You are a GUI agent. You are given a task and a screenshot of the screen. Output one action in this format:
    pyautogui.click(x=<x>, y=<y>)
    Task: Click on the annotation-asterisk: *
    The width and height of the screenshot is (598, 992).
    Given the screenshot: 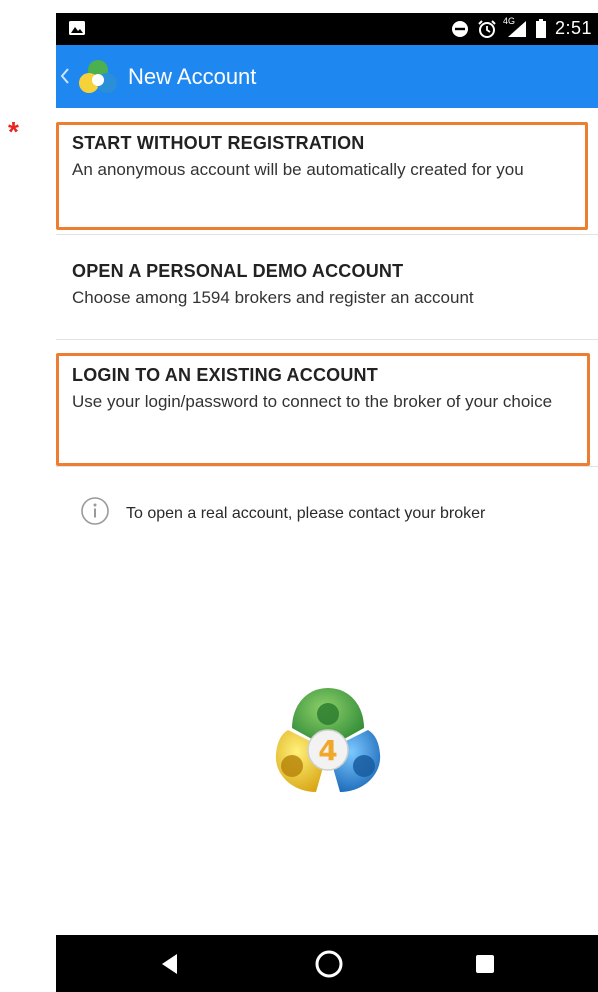 What is the action you would take?
    pyautogui.click(x=13, y=131)
    